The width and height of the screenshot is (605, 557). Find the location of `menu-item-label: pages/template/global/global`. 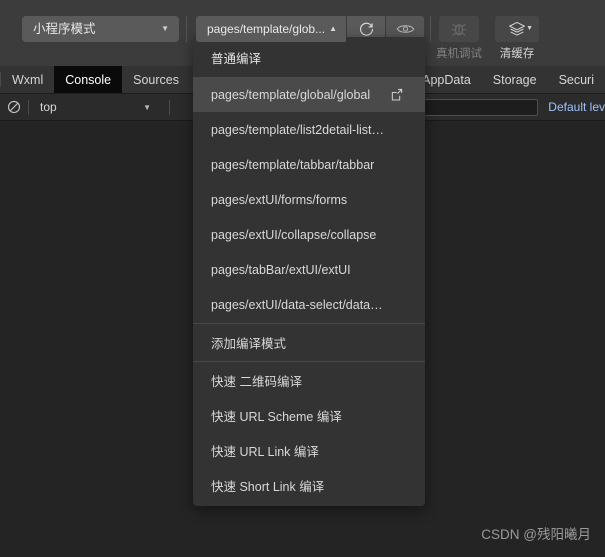

menu-item-label: pages/template/global/global is located at coordinates (291, 94).